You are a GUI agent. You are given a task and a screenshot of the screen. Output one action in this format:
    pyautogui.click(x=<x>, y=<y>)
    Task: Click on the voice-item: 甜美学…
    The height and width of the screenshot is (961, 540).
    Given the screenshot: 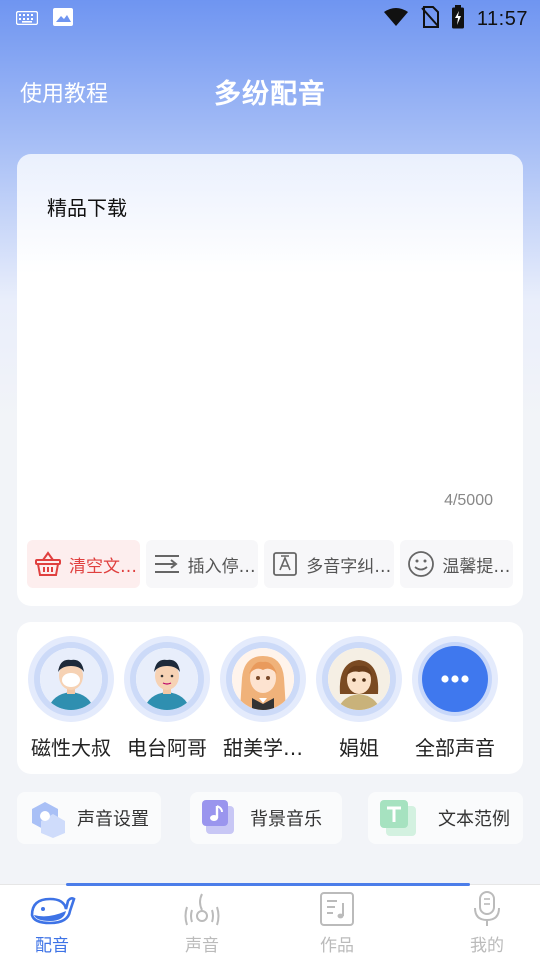 What is the action you would take?
    pyautogui.click(x=263, y=698)
    